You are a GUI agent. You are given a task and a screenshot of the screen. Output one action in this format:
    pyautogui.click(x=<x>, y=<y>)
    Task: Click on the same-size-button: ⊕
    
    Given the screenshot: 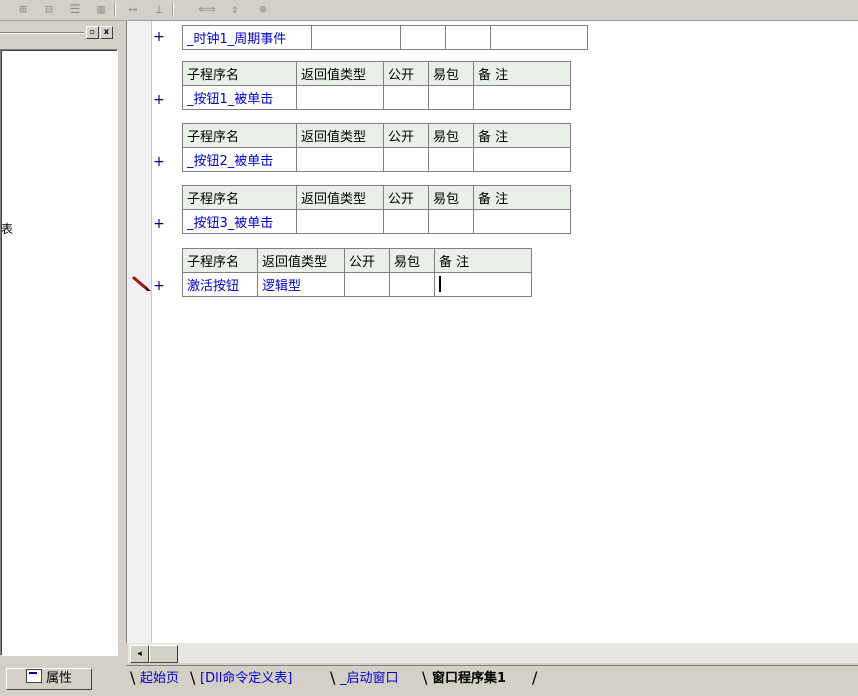 What is the action you would take?
    pyautogui.click(x=263, y=9)
    